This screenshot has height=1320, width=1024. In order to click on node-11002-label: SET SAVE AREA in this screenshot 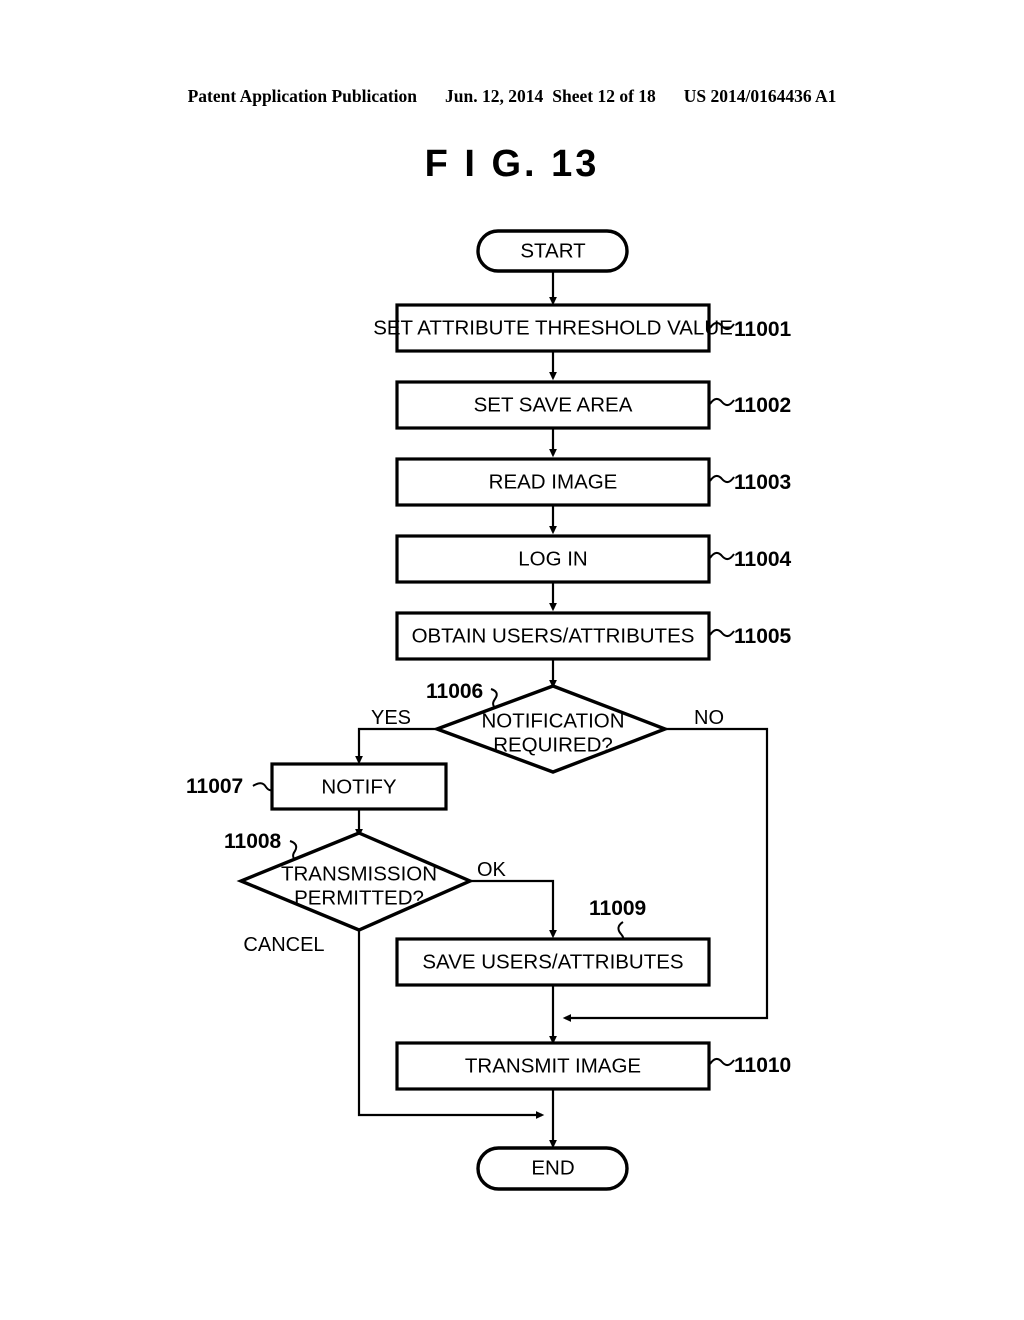, I will do `click(553, 404)`.